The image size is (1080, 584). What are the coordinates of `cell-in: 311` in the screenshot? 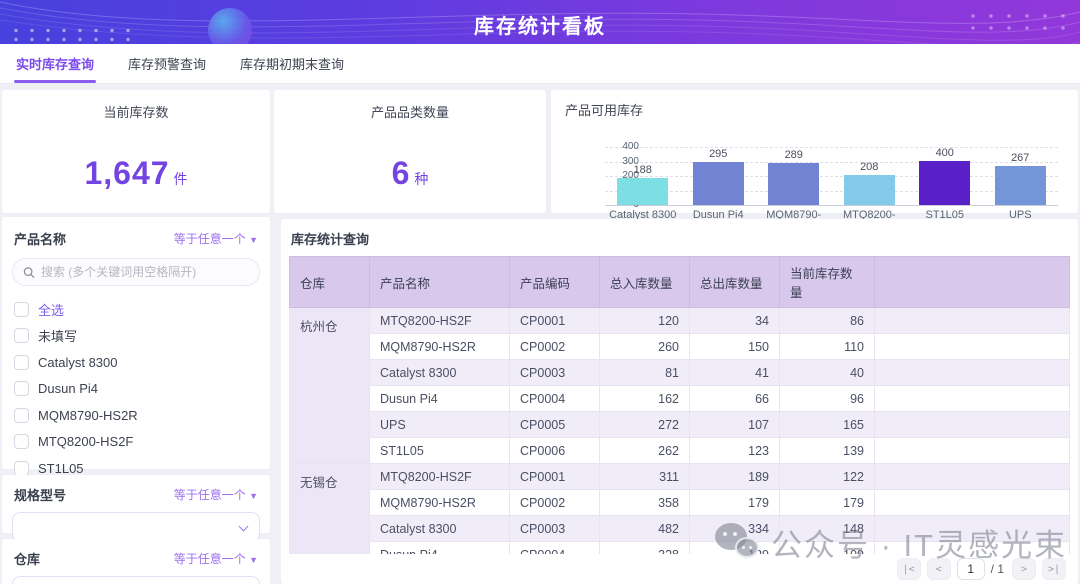 It's located at (644, 476).